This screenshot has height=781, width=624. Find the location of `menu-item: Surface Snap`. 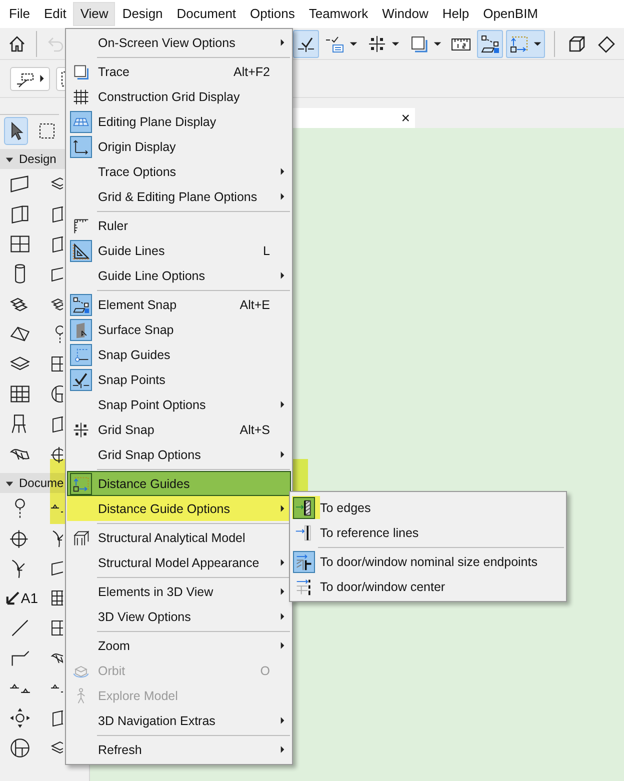

menu-item: Surface Snap is located at coordinates (179, 329).